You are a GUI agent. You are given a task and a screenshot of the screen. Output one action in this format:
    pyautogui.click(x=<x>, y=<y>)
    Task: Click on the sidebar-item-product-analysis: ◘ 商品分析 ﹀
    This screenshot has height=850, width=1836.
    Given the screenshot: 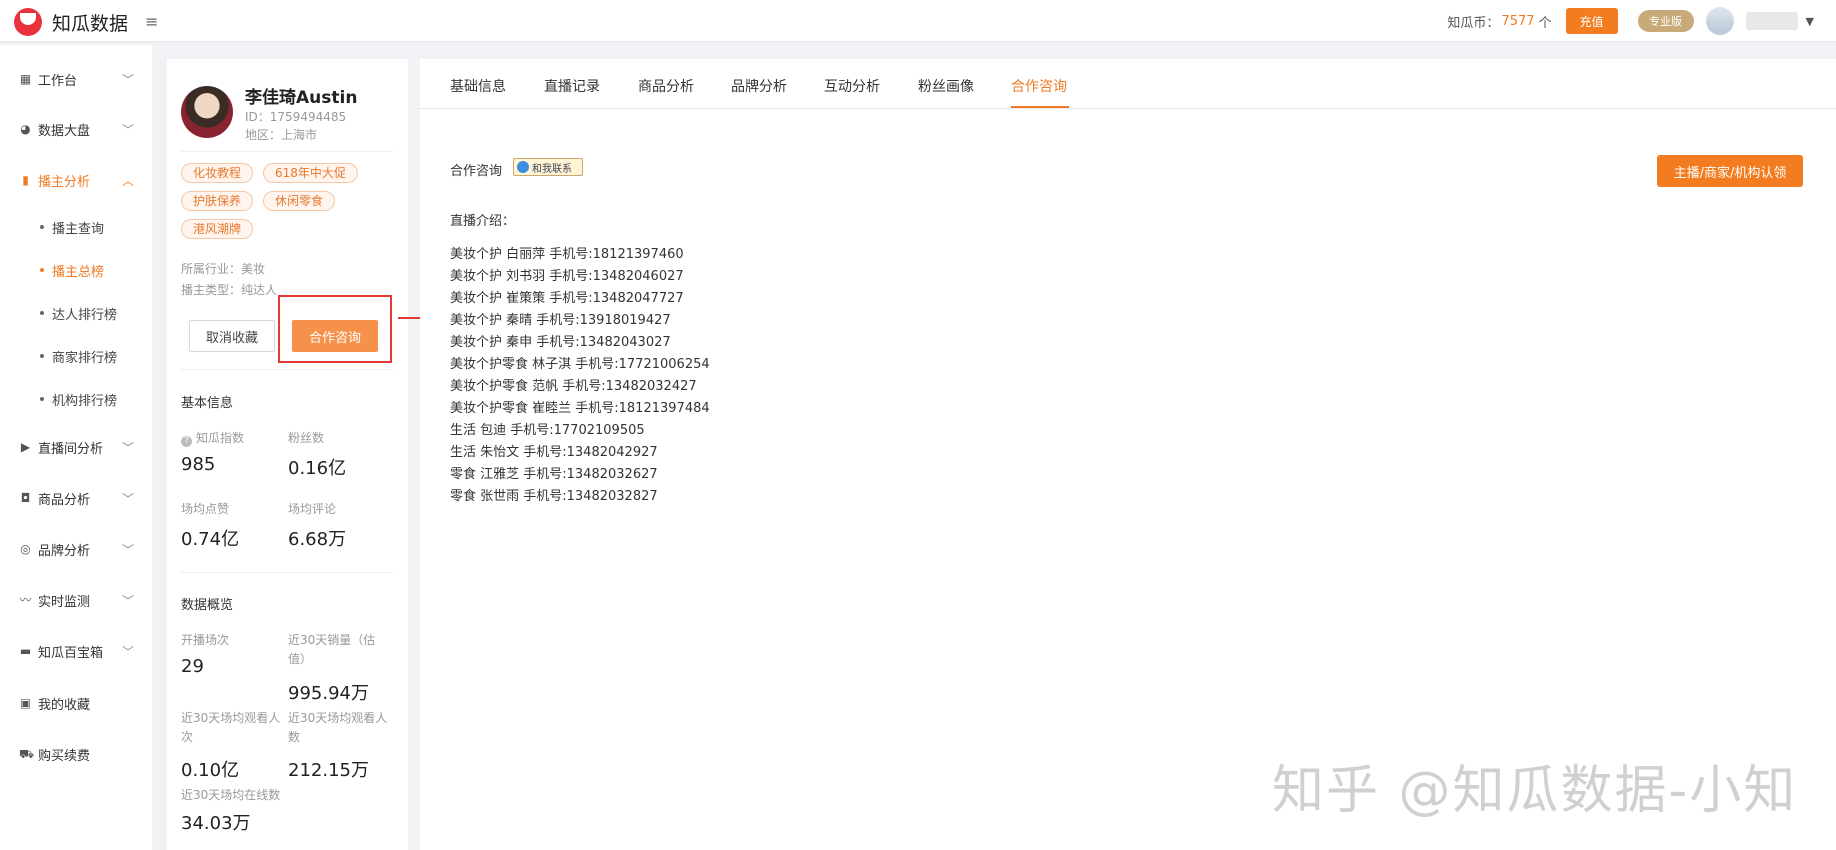 What is the action you would take?
    pyautogui.click(x=76, y=498)
    